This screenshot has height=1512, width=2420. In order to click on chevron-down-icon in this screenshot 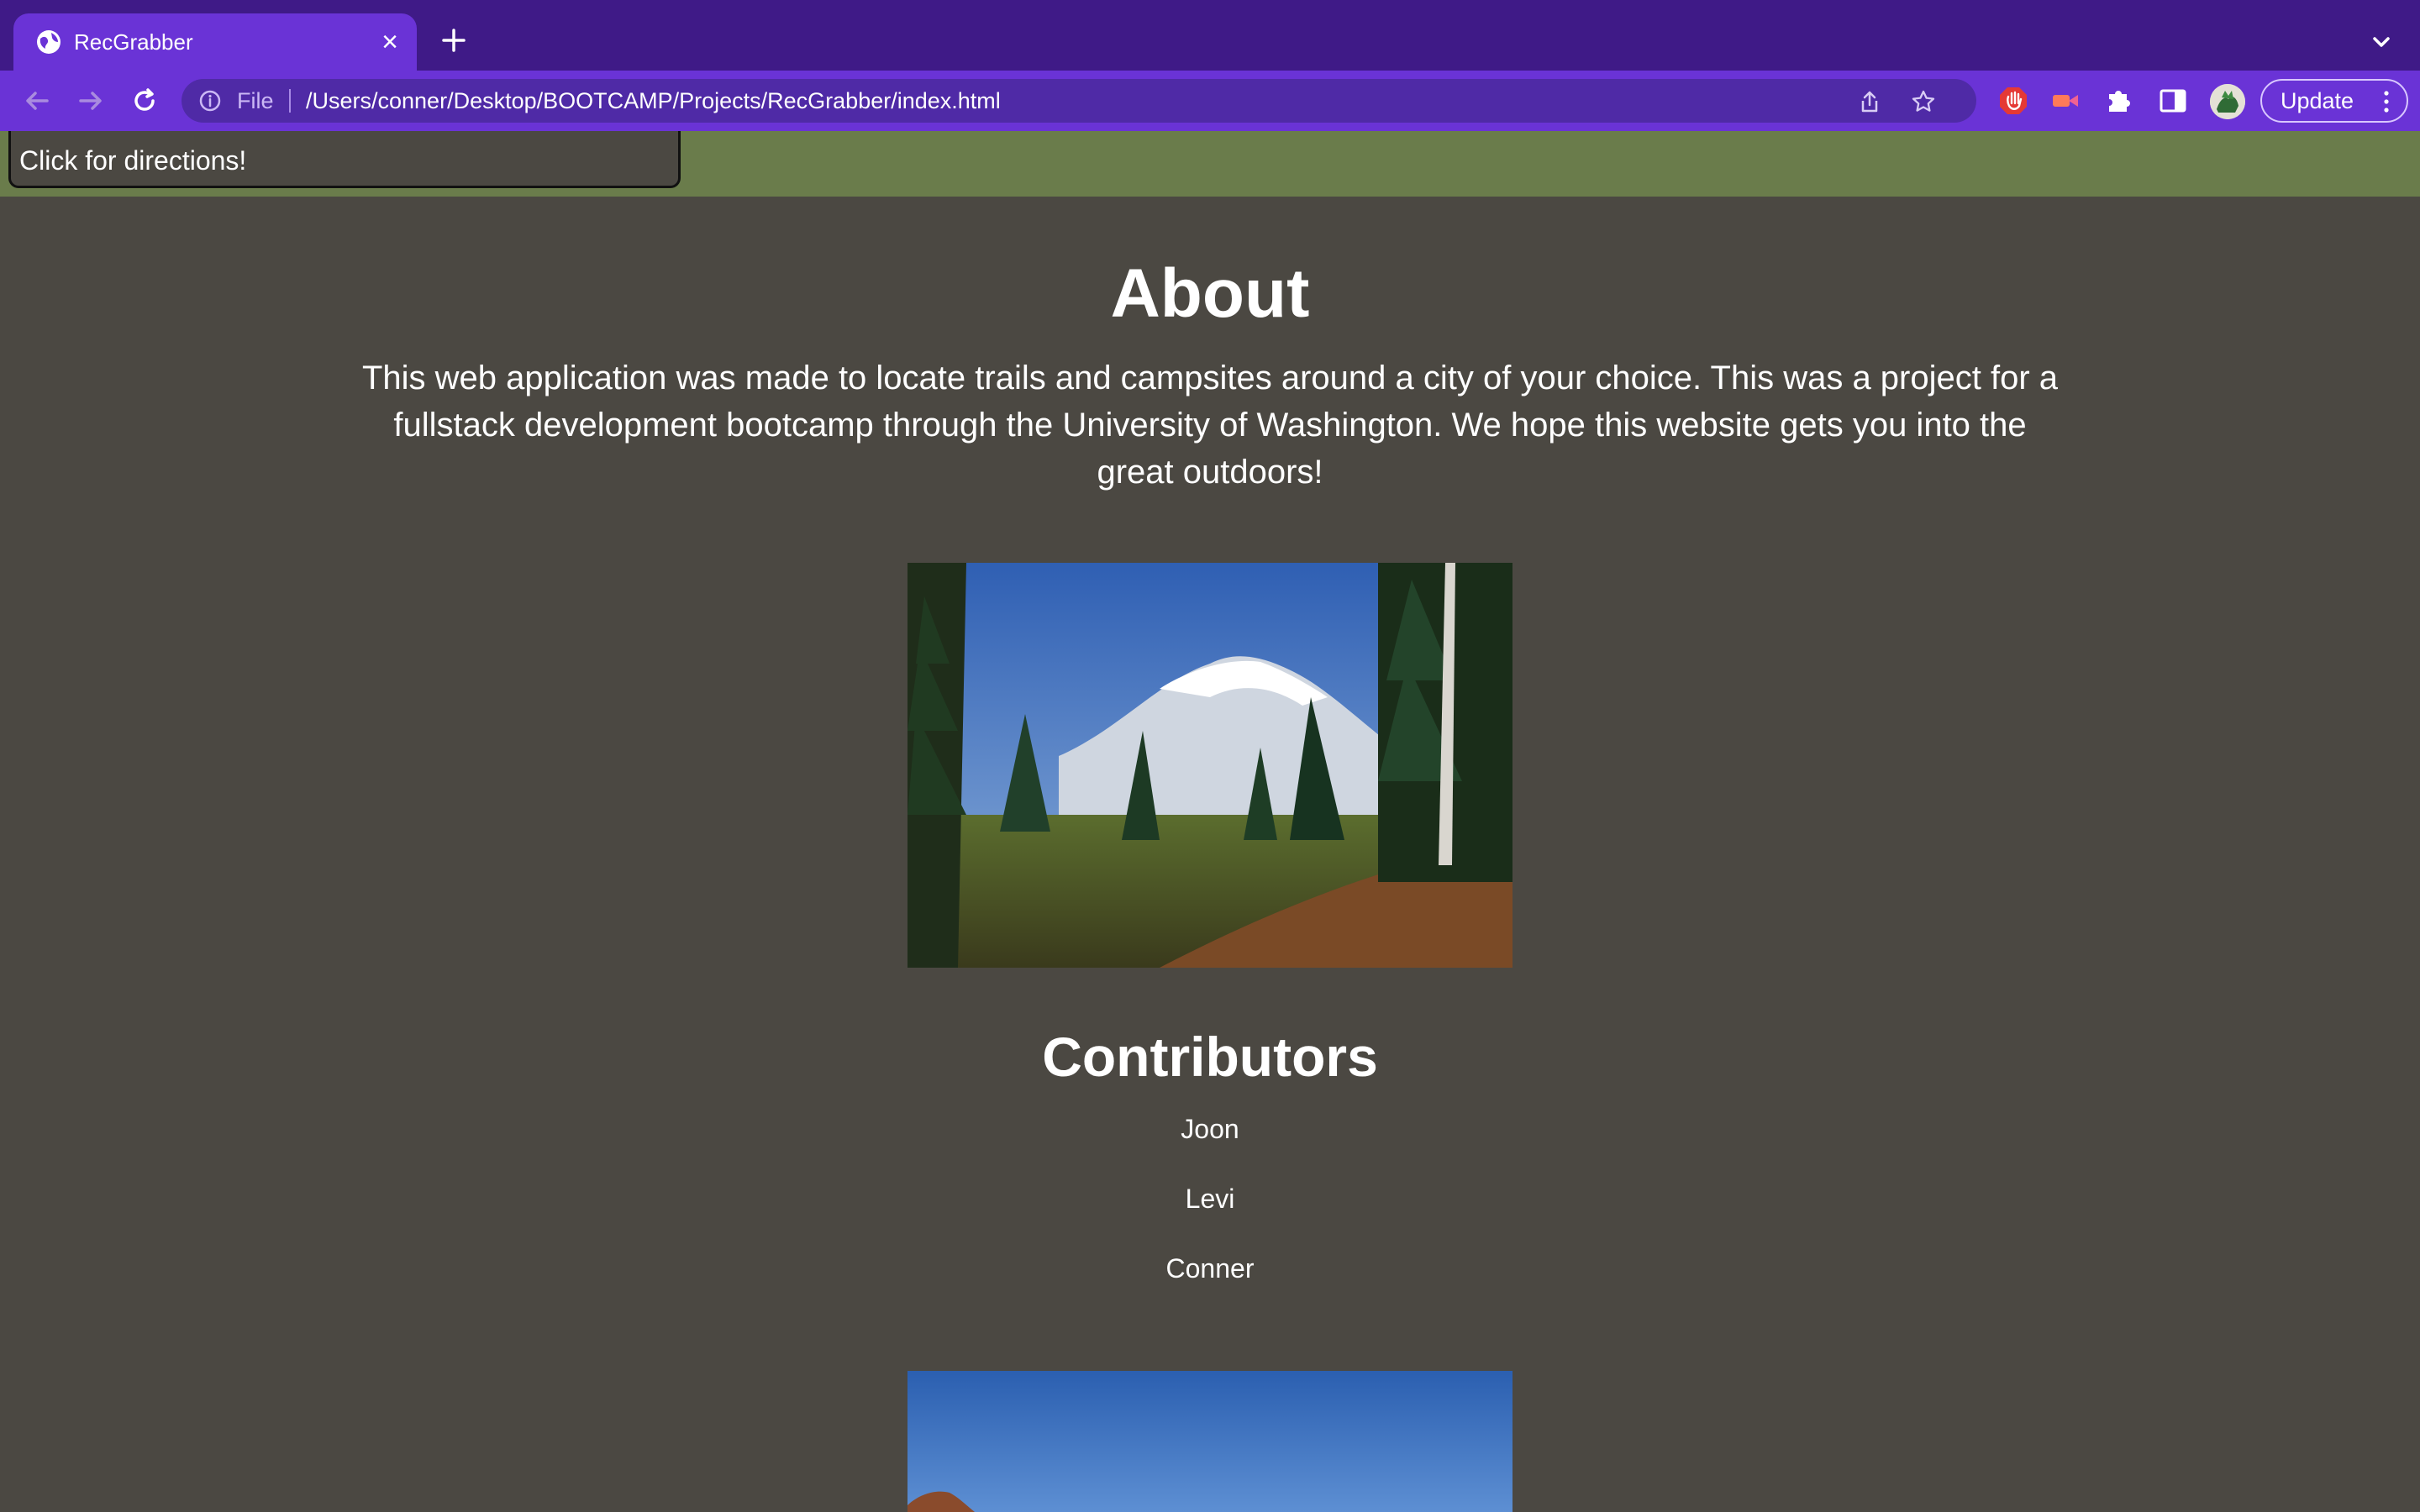, I will do `click(2382, 42)`.